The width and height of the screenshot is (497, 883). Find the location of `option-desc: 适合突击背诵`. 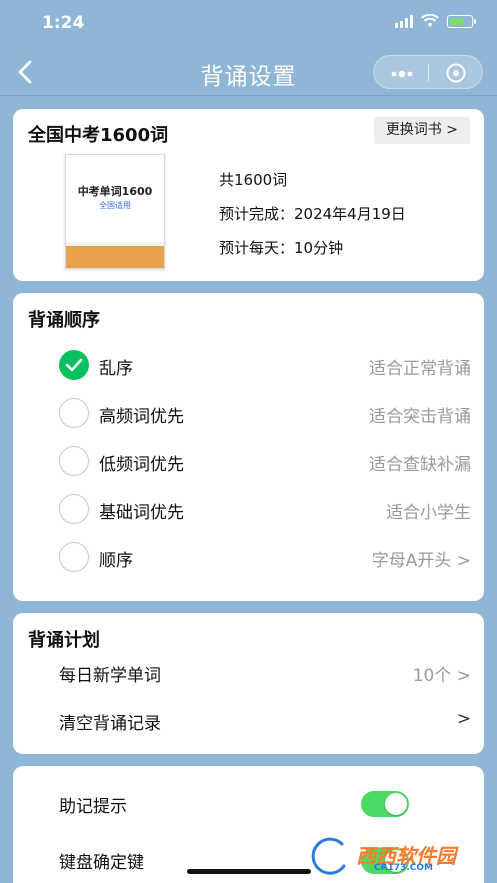

option-desc: 适合突击背诵 is located at coordinates (420, 417).